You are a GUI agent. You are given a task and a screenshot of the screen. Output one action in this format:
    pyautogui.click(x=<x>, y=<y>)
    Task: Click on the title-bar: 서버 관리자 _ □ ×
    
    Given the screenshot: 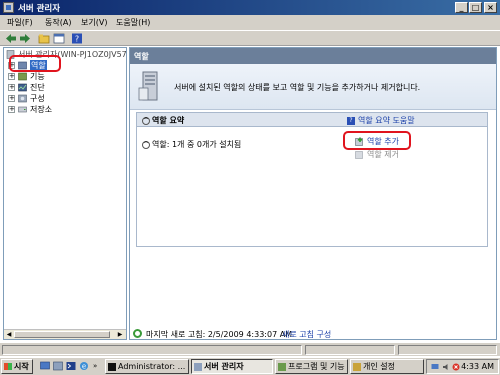 What is the action you would take?
    pyautogui.click(x=250, y=7)
    